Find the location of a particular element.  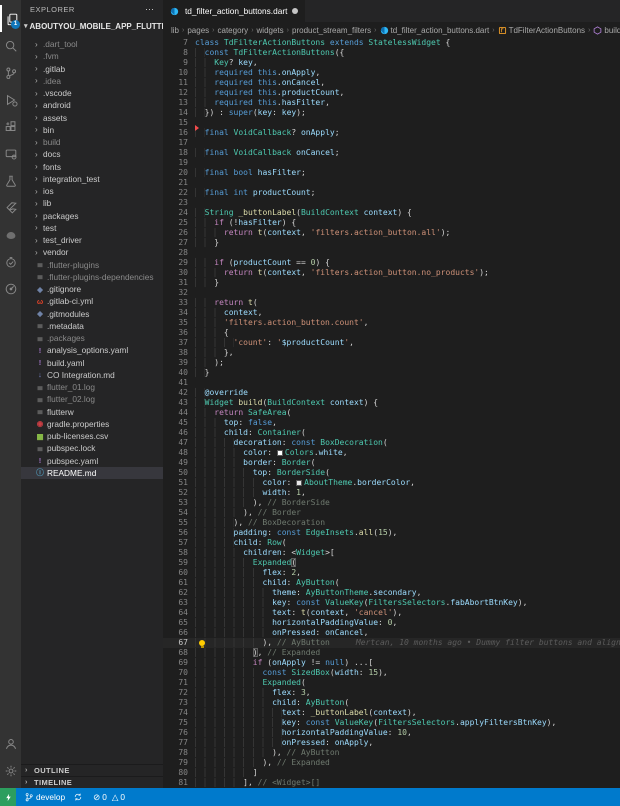

code-line-21: 21 is located at coordinates (391, 183).